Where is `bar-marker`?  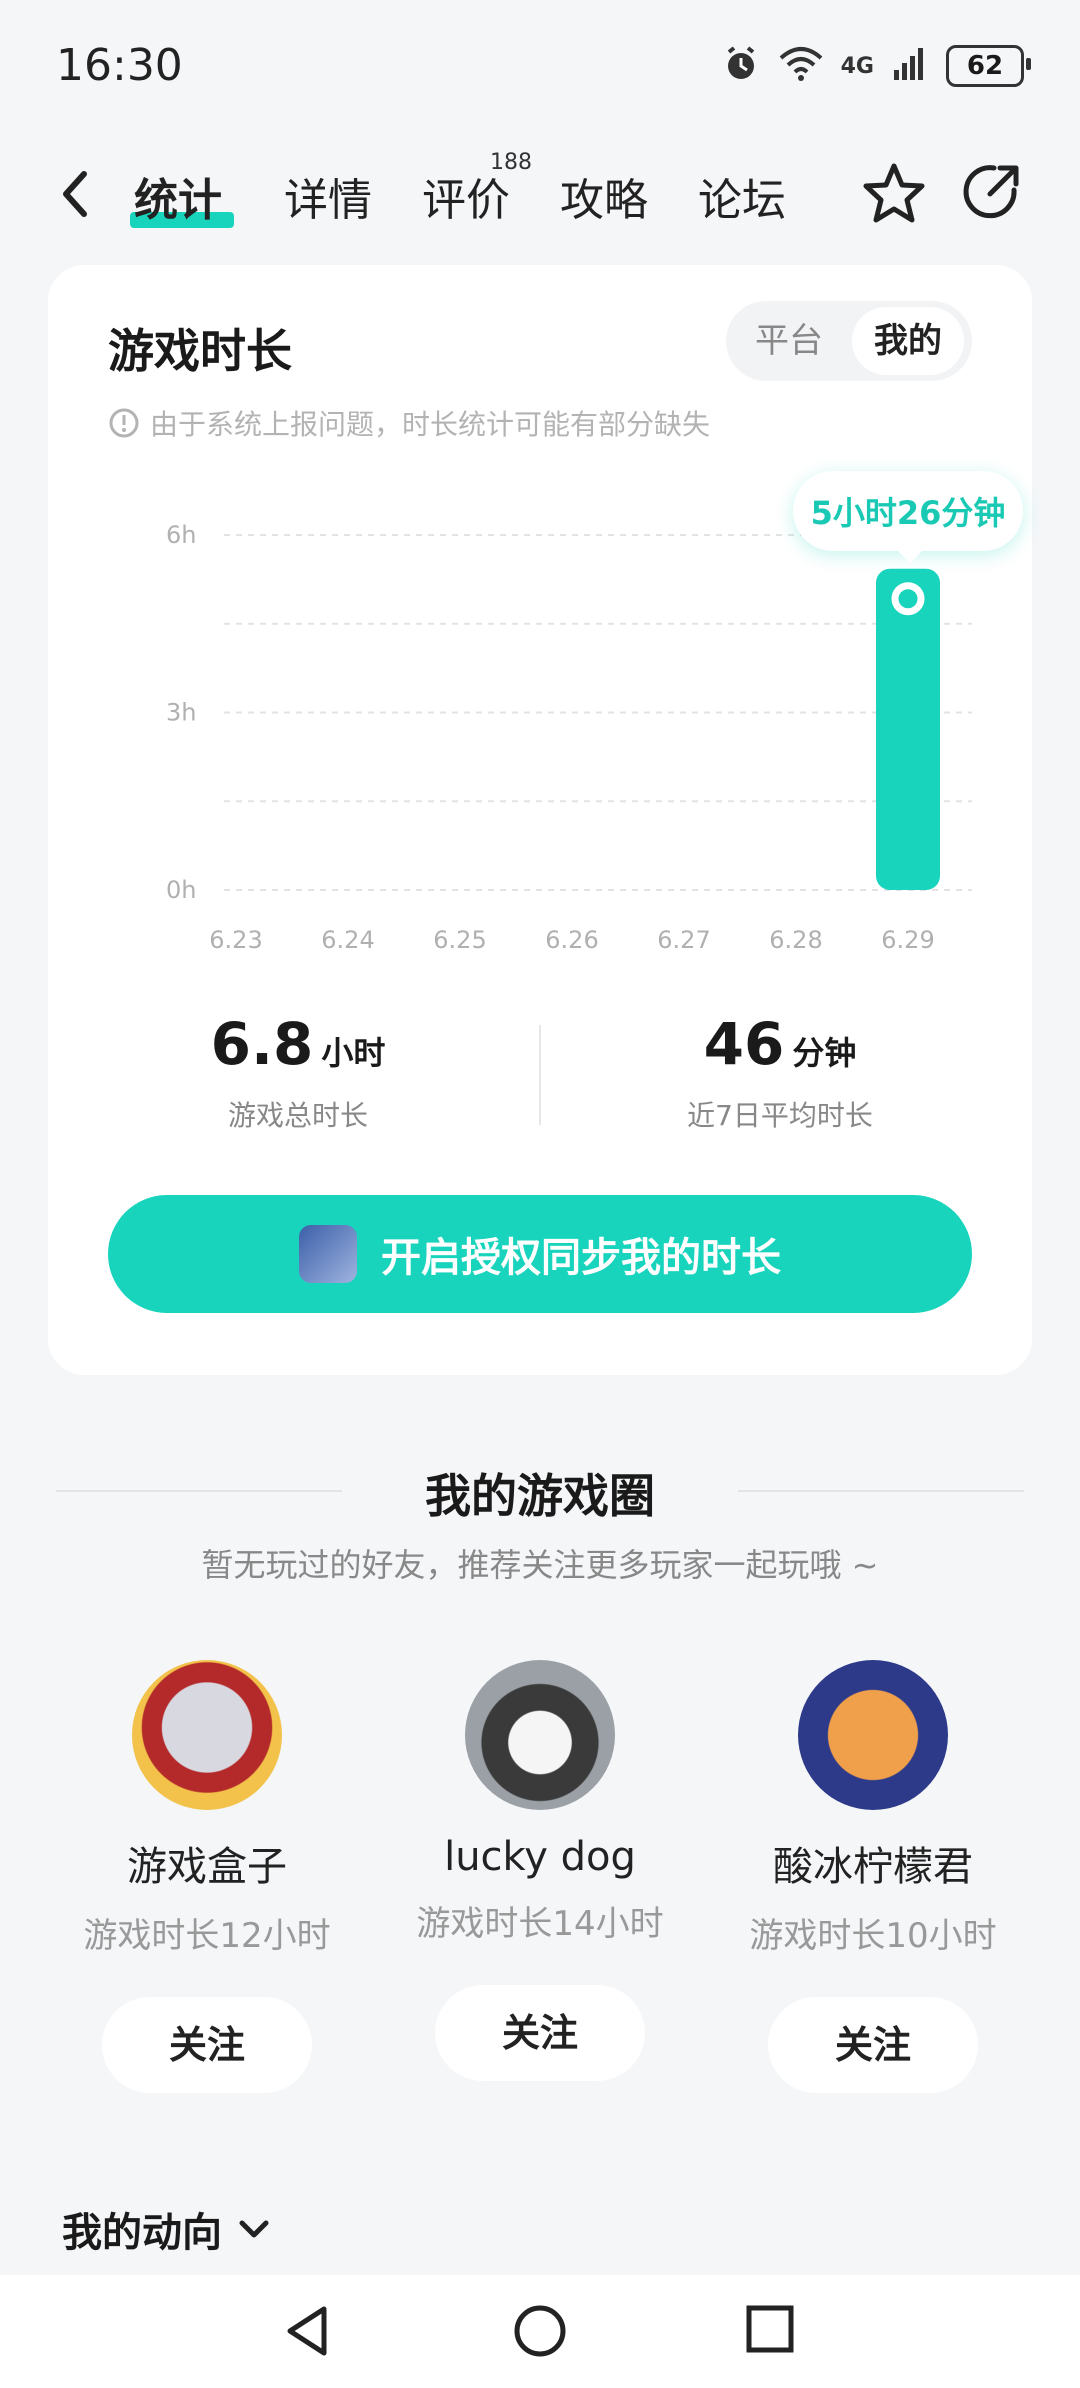
bar-marker is located at coordinates (908, 599).